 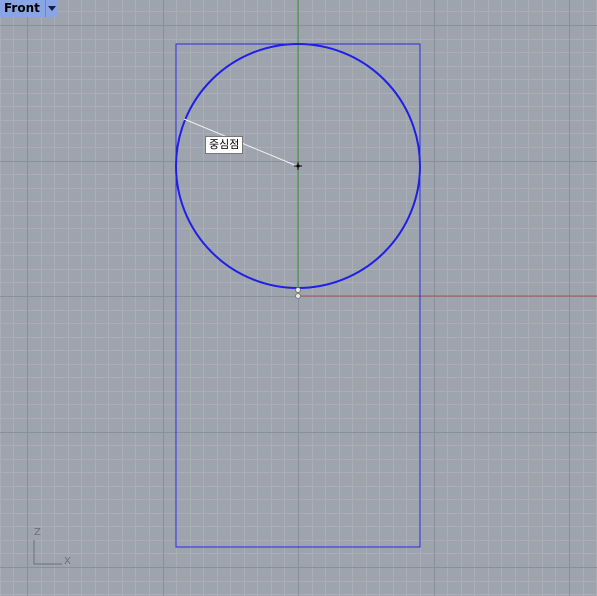 I want to click on axis-horizontal-label: X, so click(x=67, y=561).